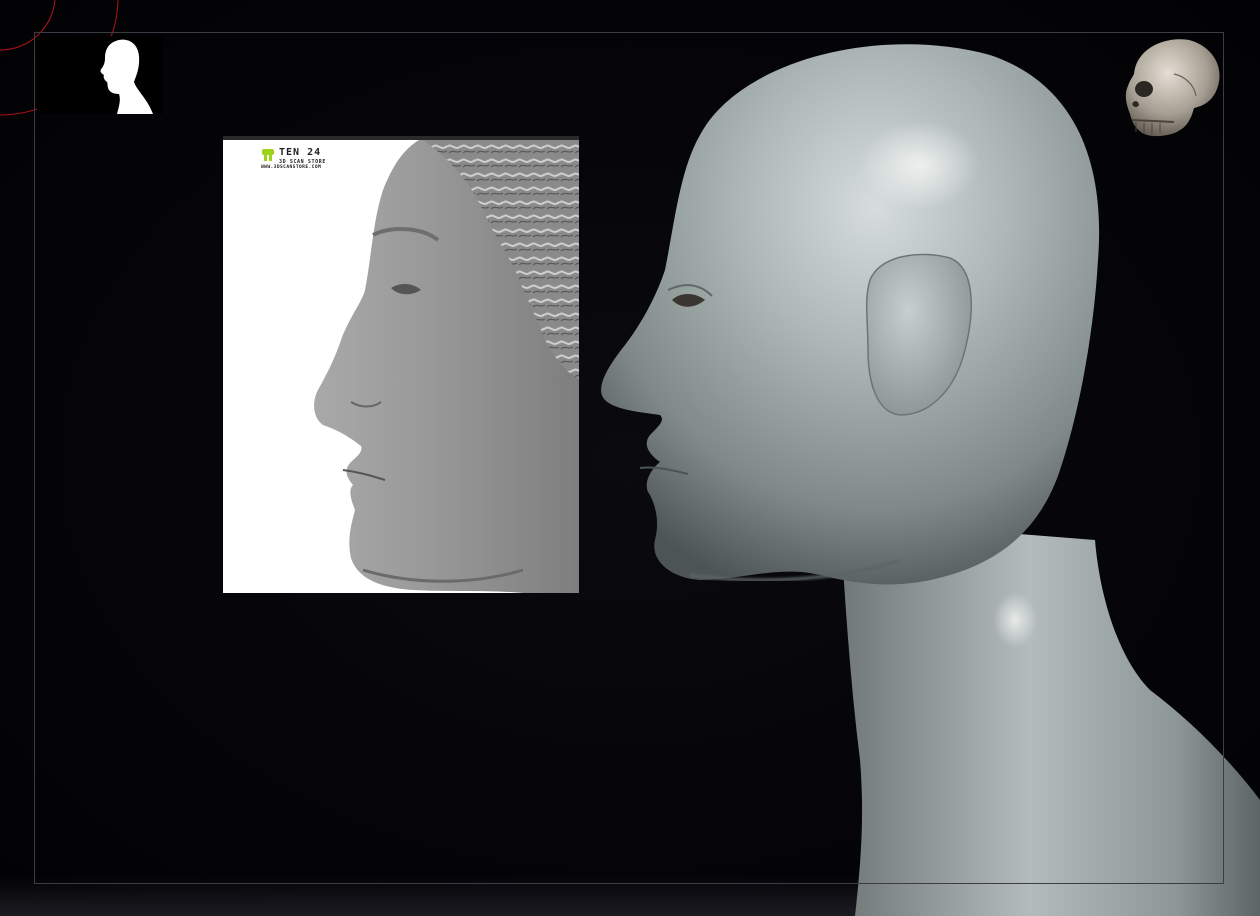  Describe the element at coordinates (293, 159) in the screenshot. I see `reference-watermark: TEN 24 3D SCAN STORE WWW.3DSCANSTORE.COM` at that location.